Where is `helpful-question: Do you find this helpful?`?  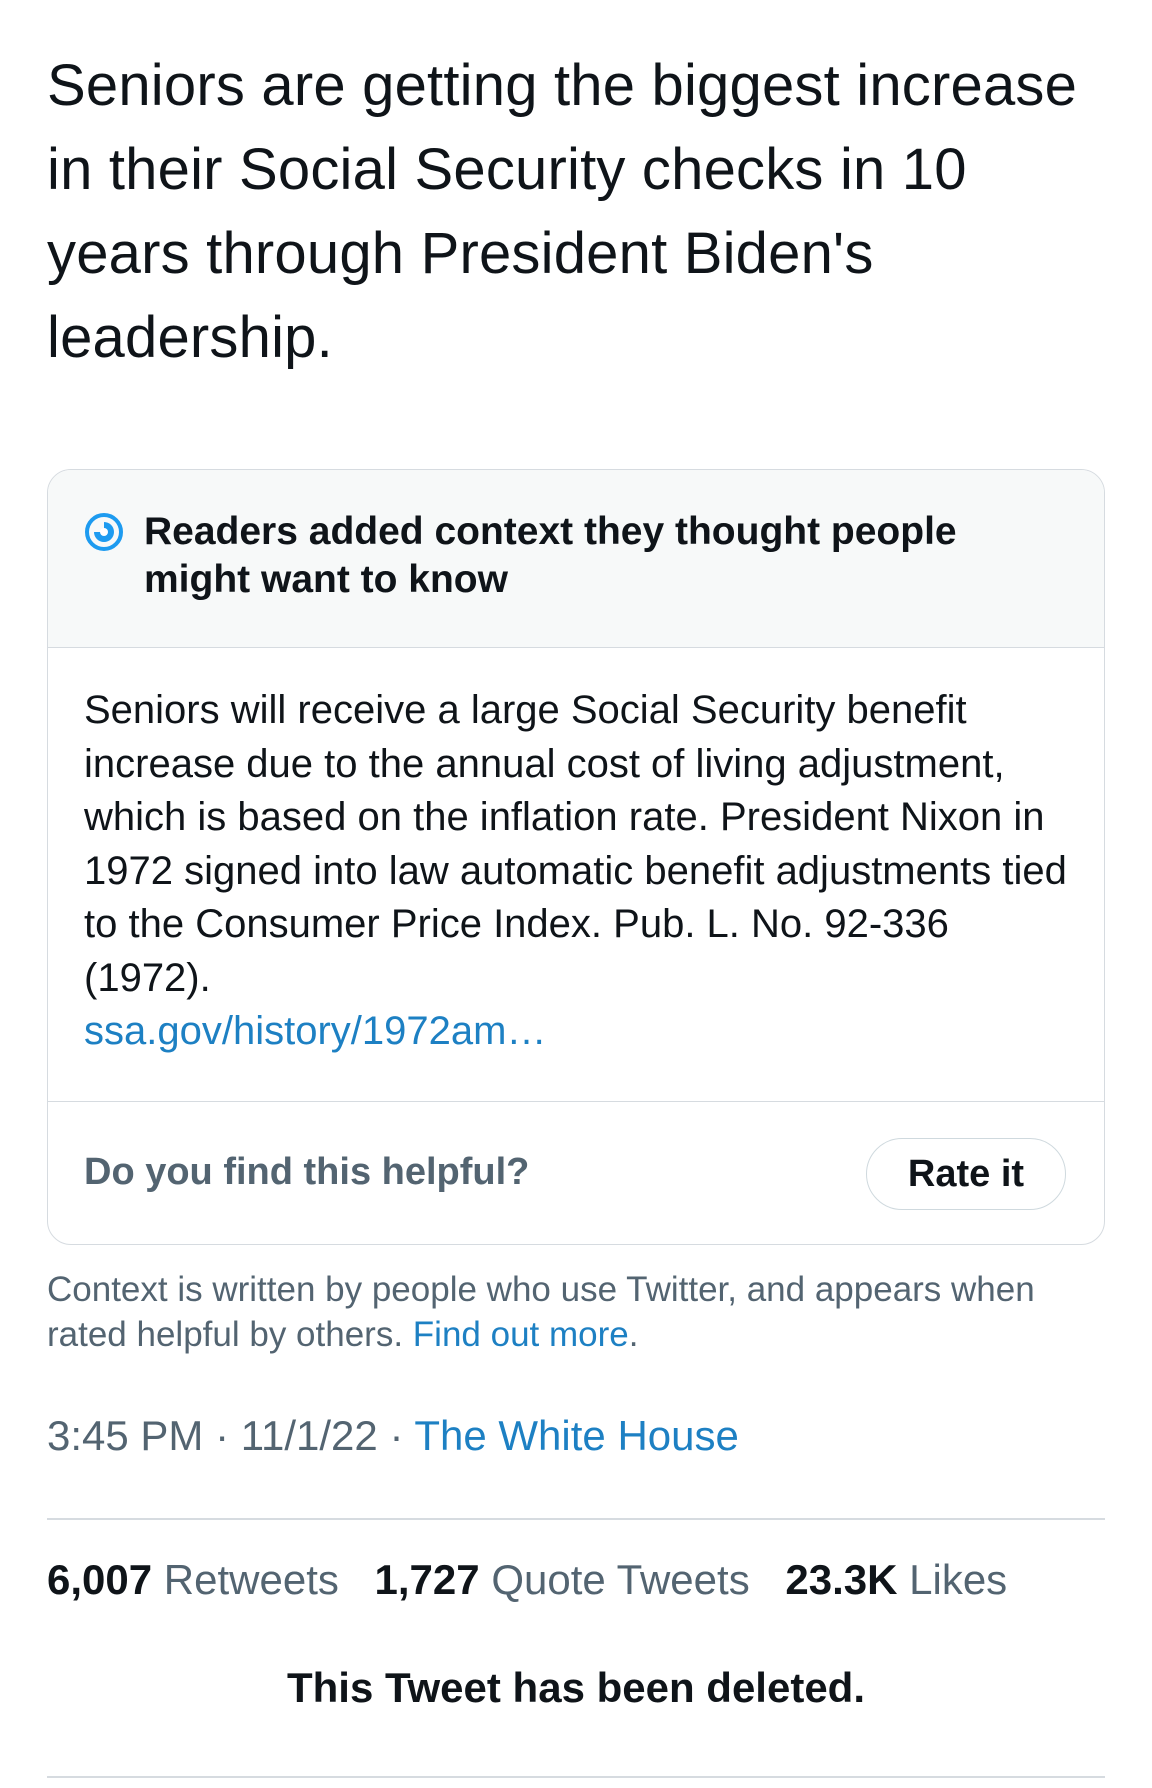
helpful-question: Do you find this helpful? is located at coordinates (307, 1172).